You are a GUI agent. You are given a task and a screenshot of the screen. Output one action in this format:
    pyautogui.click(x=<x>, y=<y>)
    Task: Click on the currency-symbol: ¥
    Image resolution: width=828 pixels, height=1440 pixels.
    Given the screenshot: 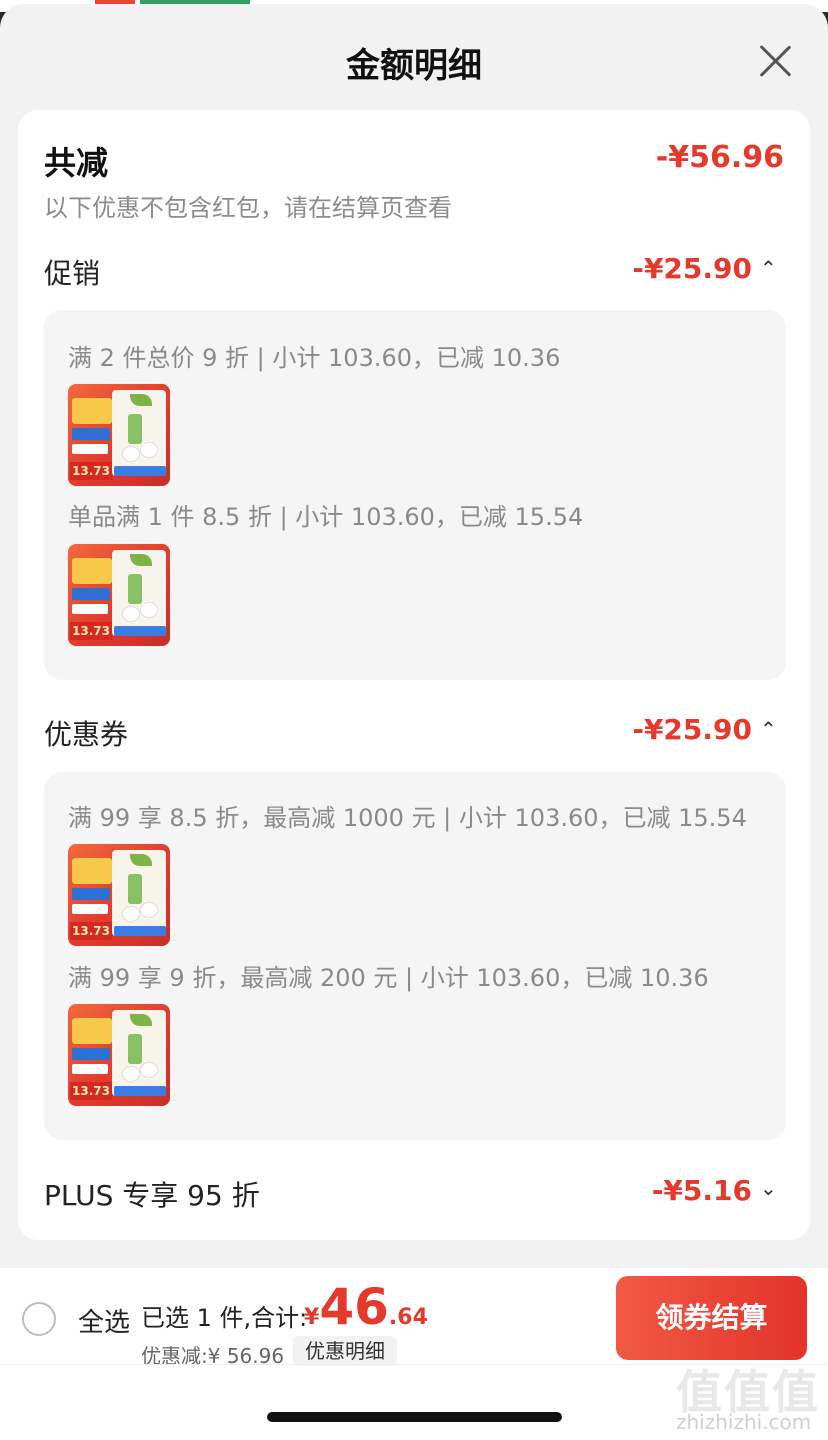 What is the action you would take?
    pyautogui.click(x=312, y=1317)
    